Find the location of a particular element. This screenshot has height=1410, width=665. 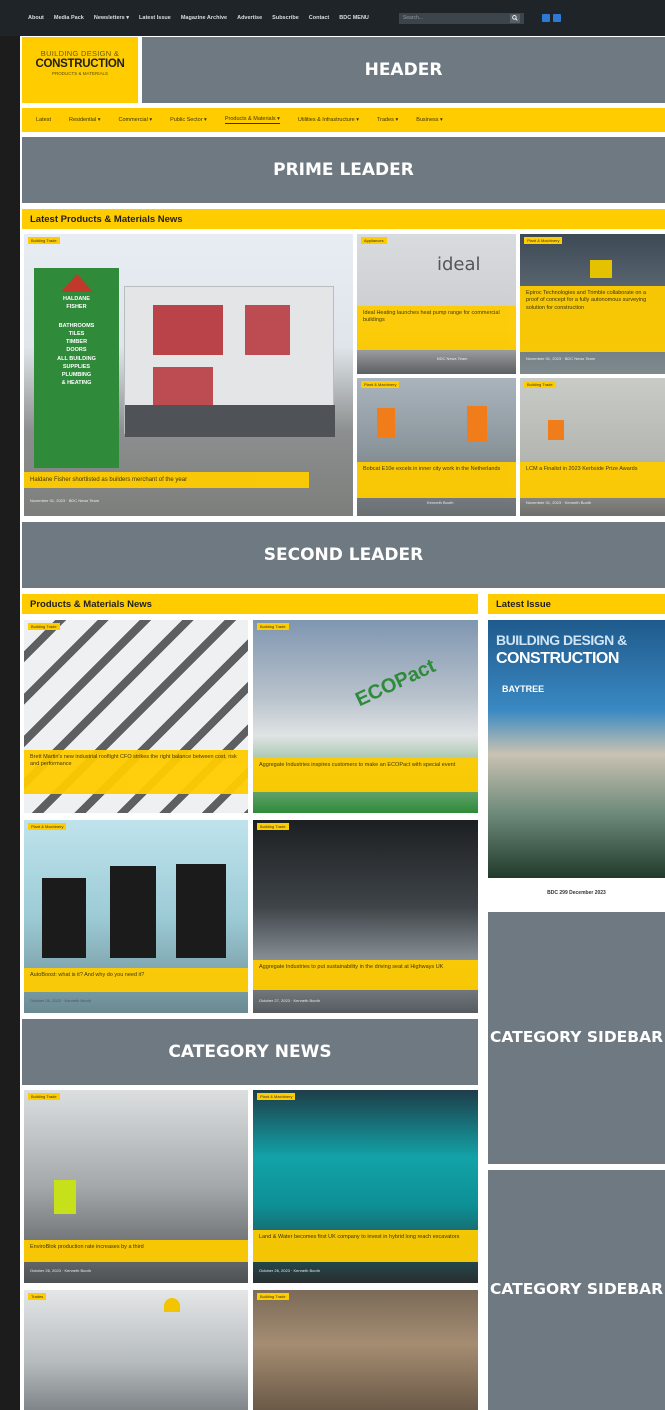

topbar-link-newsletters: Newsletters ▾ is located at coordinates (111, 18).